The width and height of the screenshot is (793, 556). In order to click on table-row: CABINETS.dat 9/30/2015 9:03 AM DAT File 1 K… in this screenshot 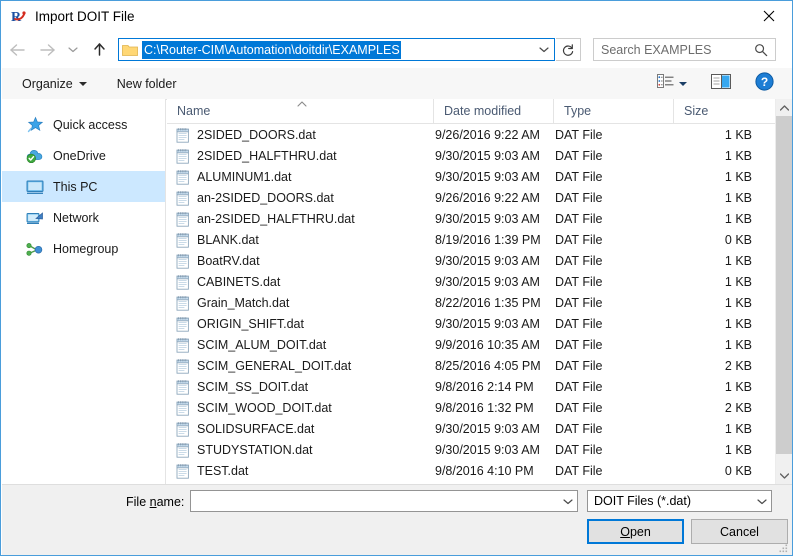, I will do `click(479, 281)`.